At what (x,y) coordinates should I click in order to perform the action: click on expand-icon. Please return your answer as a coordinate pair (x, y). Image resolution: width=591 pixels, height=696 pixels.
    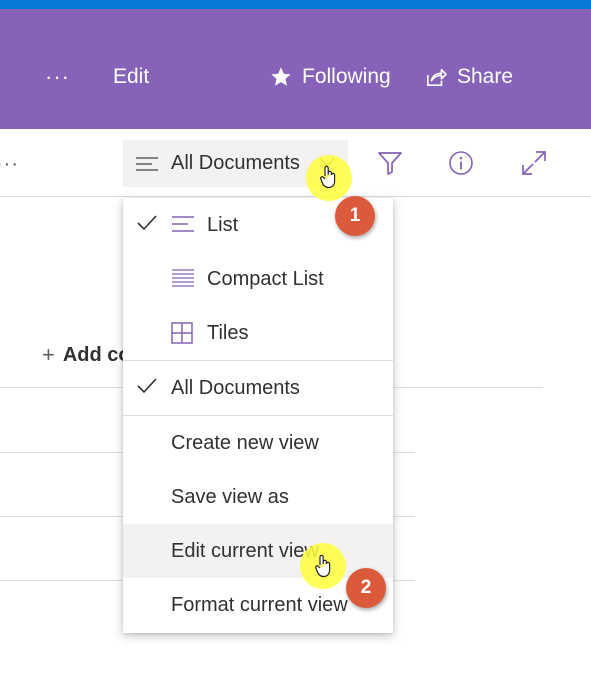
    Looking at the image, I should click on (534, 163).